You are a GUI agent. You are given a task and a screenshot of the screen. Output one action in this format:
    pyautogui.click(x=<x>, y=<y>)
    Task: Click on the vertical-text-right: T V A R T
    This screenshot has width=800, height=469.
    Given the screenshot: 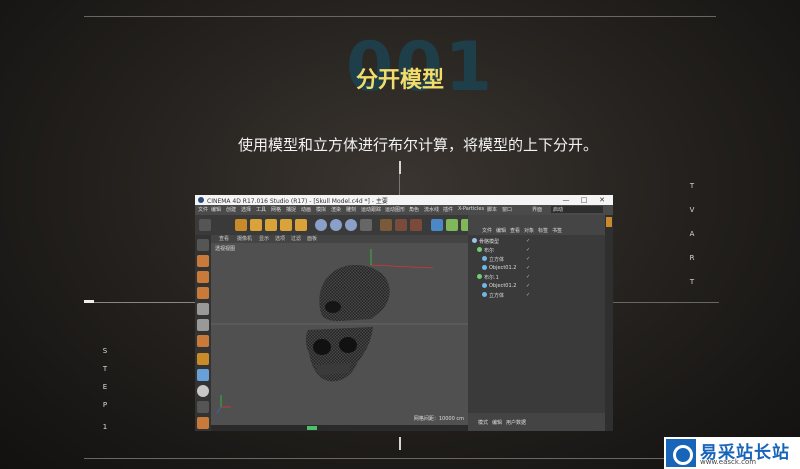 What is the action you would take?
    pyautogui.click(x=692, y=234)
    